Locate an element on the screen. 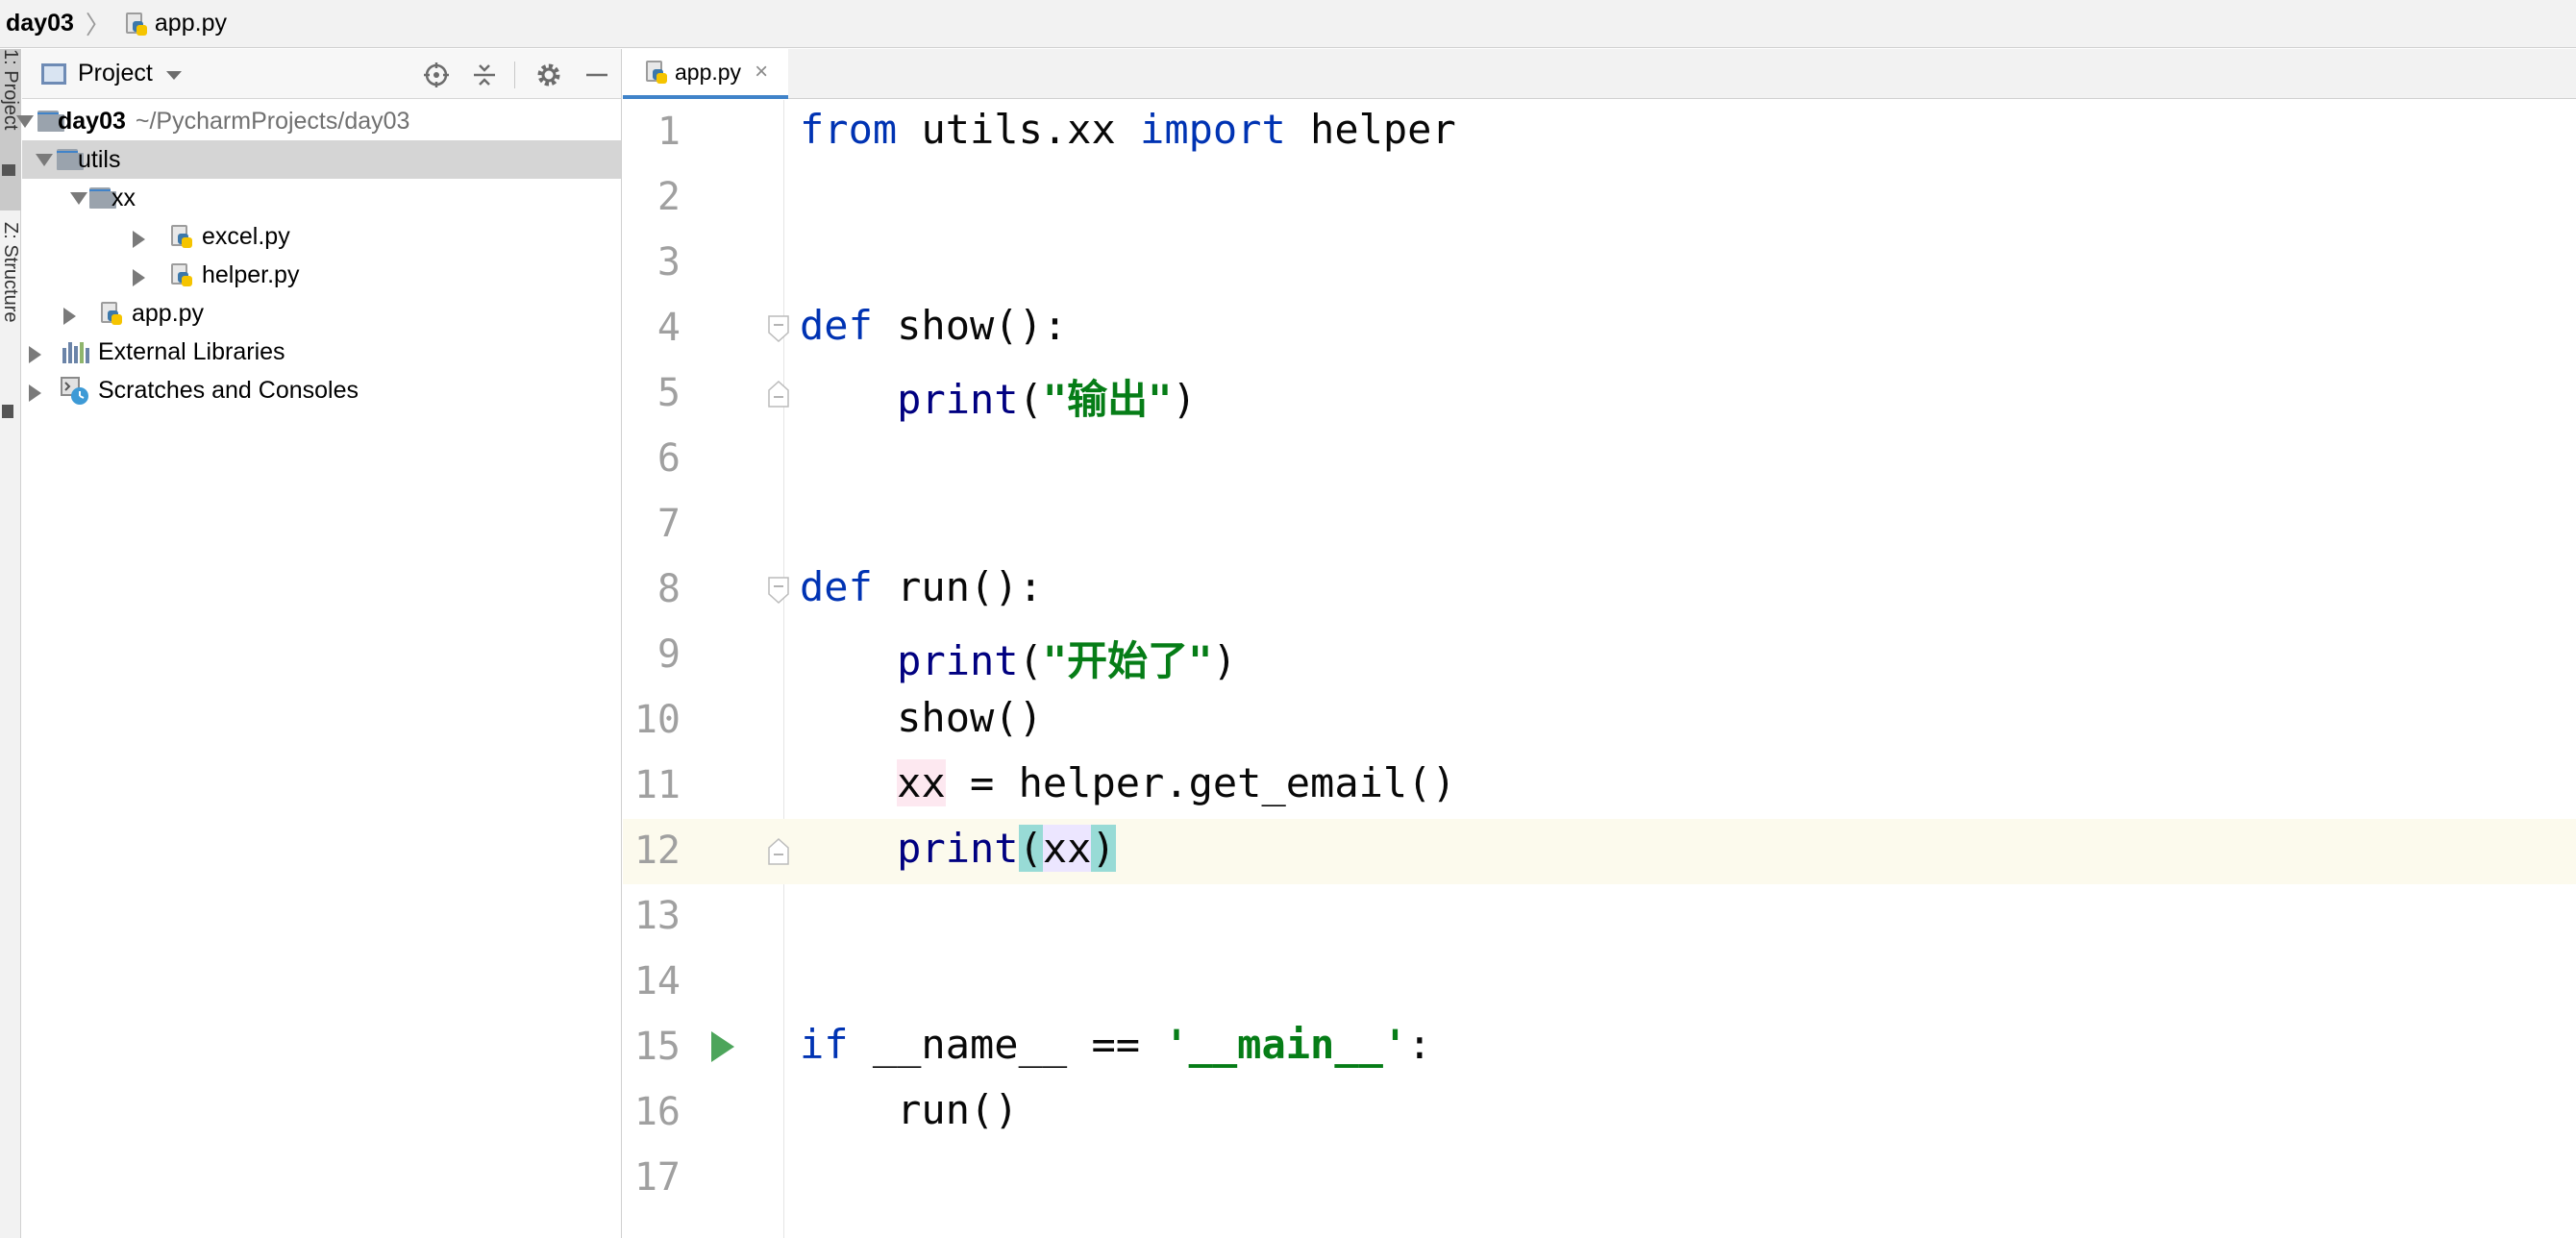 The width and height of the screenshot is (2576, 1238). code-line: 15 if __name__ == '__main__': is located at coordinates (1599, 1047).